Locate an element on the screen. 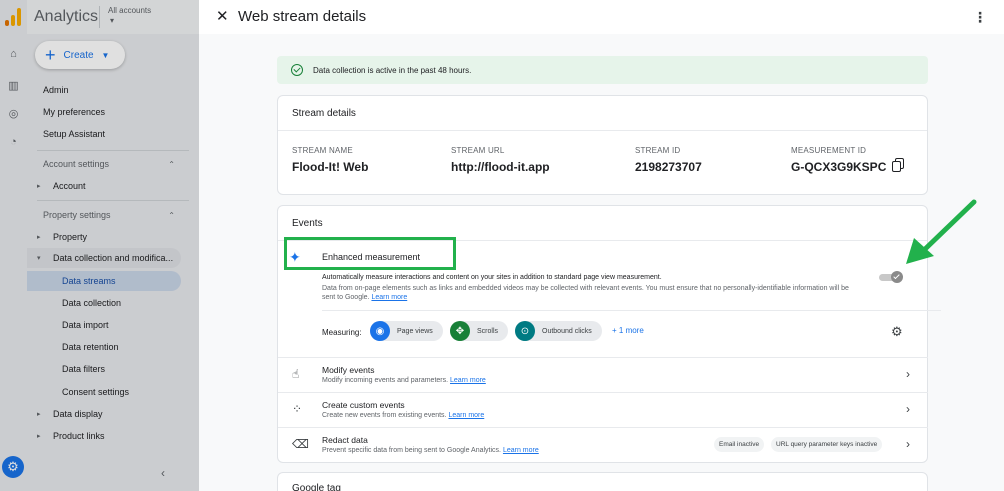 This screenshot has height=491, width=1004. touch-icon: ☝ is located at coordinates (296, 374).